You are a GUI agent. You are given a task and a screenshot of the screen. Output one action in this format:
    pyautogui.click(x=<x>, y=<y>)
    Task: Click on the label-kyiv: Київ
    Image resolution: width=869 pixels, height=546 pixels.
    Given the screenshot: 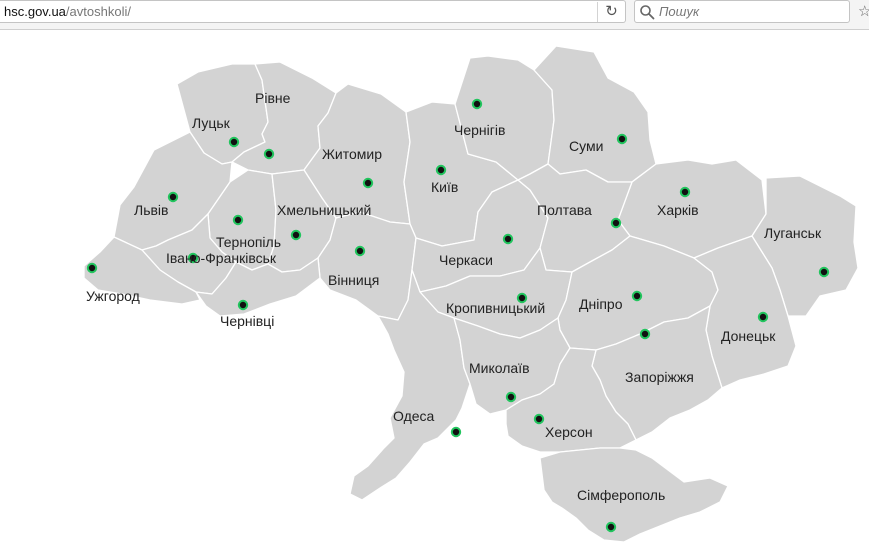 What is the action you would take?
    pyautogui.click(x=444, y=187)
    